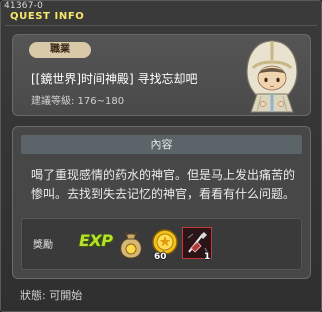 This screenshot has height=312, width=322. Describe the element at coordinates (43, 245) in the screenshot. I see `reward-label: 獎勵` at that location.